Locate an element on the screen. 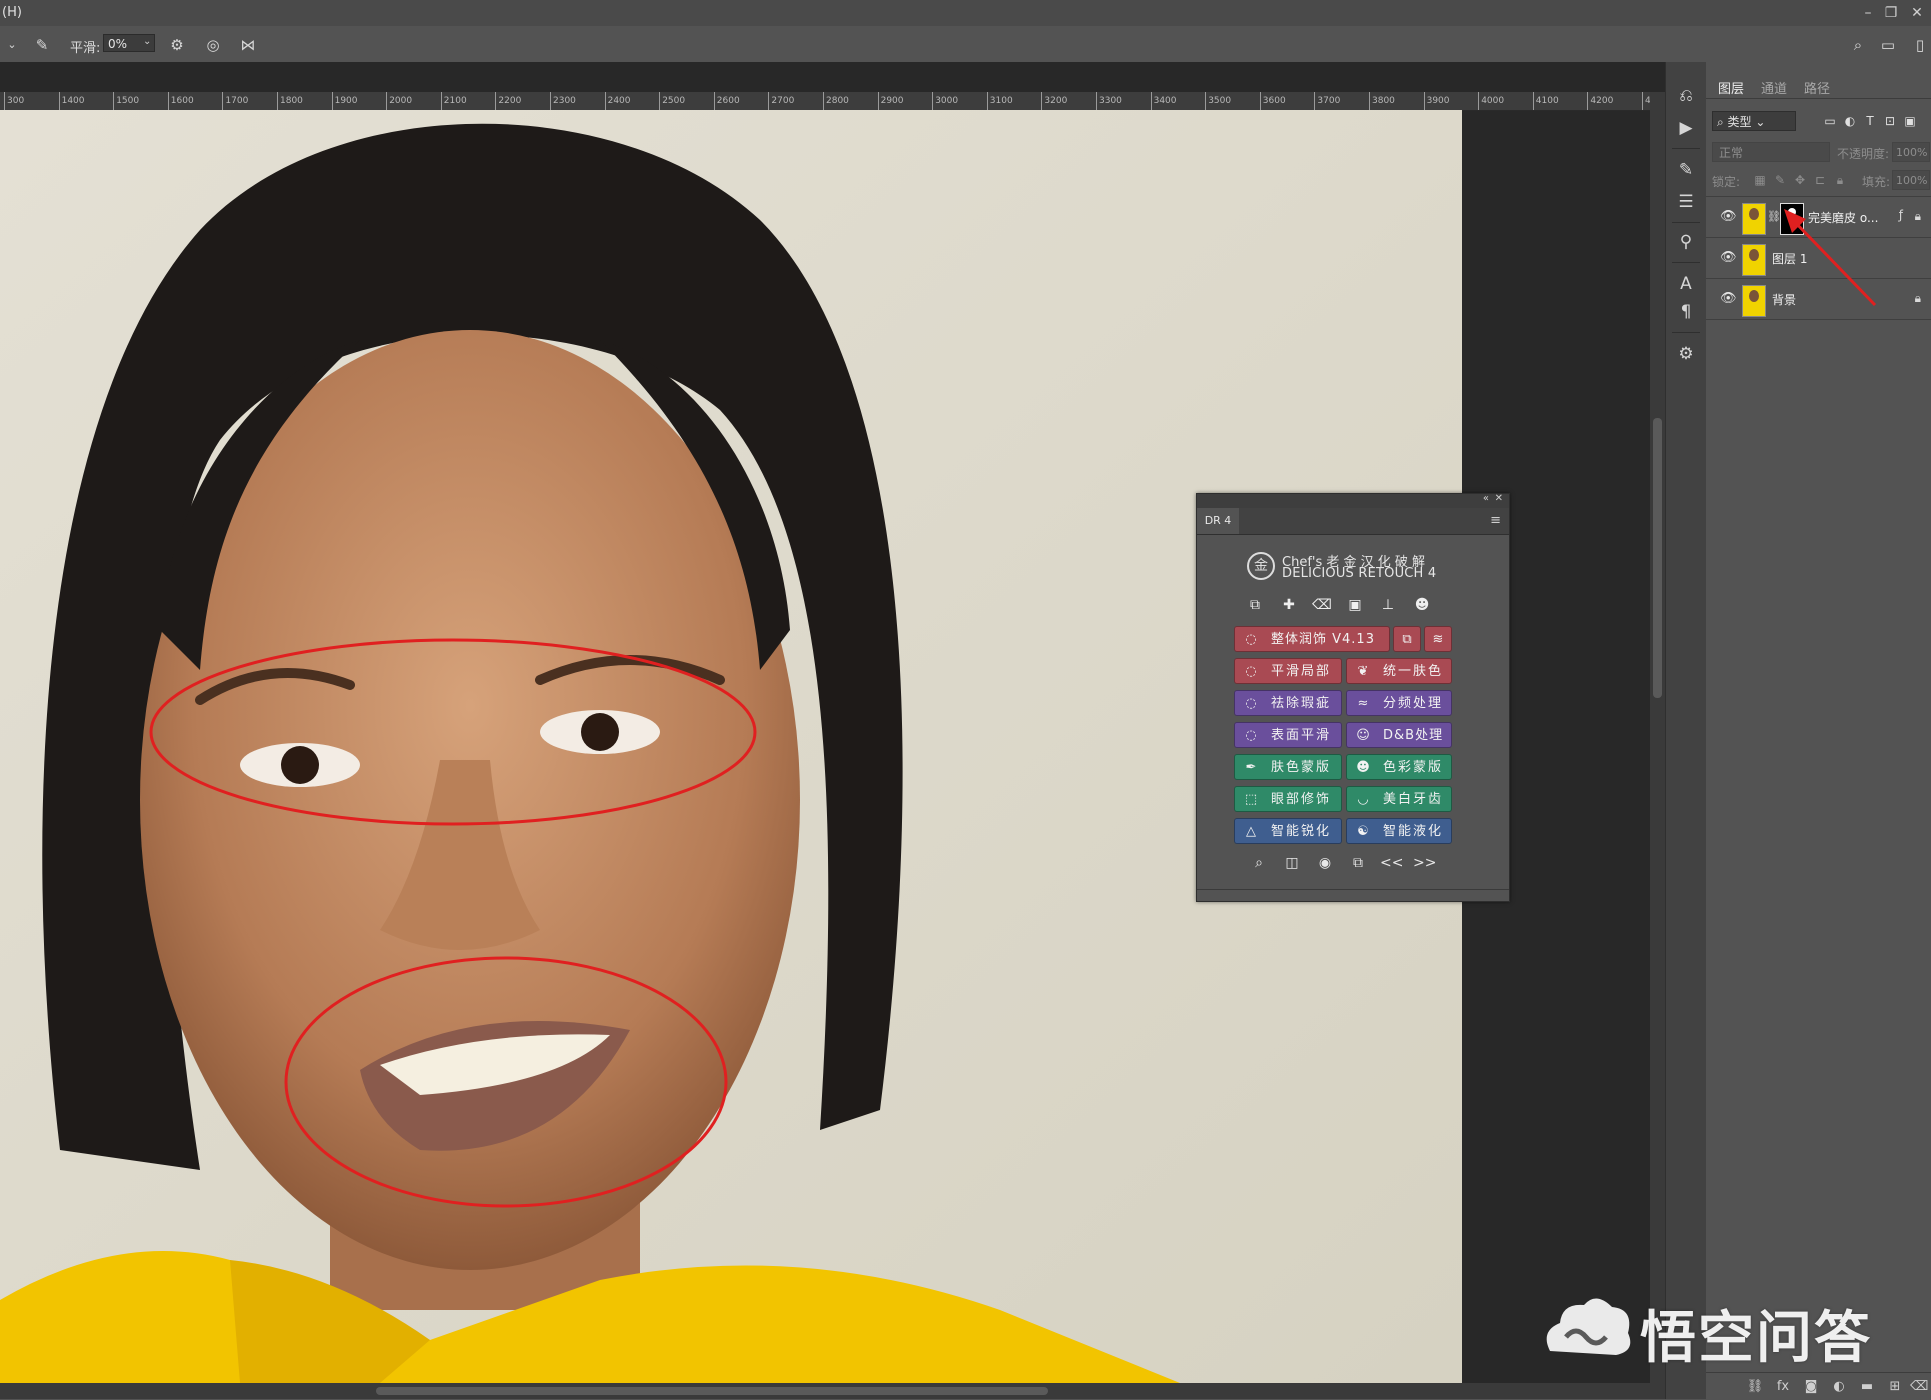  prev-button: << is located at coordinates (1391, 863).